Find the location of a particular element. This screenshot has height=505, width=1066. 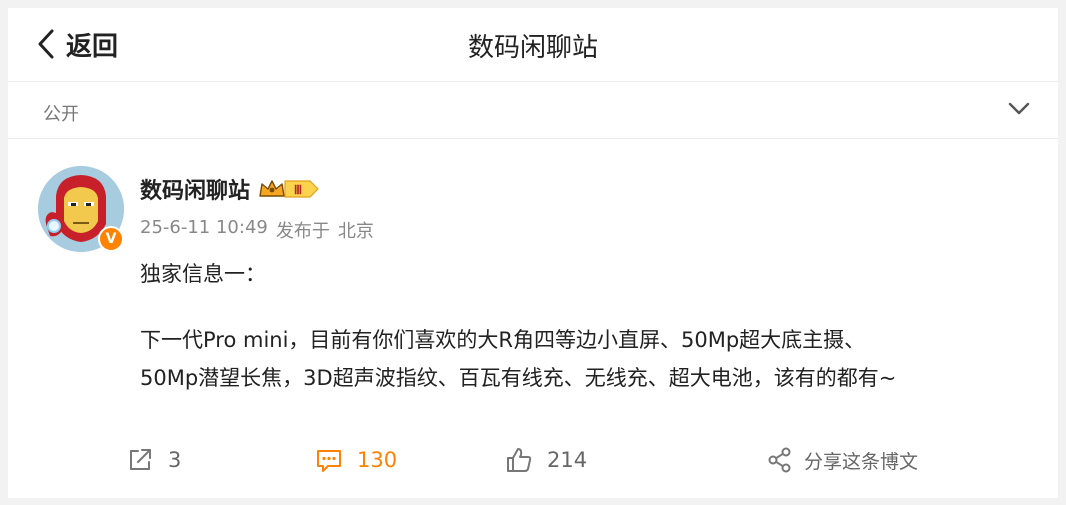

share-post-button: 分享这条博文 is located at coordinates (842, 460).